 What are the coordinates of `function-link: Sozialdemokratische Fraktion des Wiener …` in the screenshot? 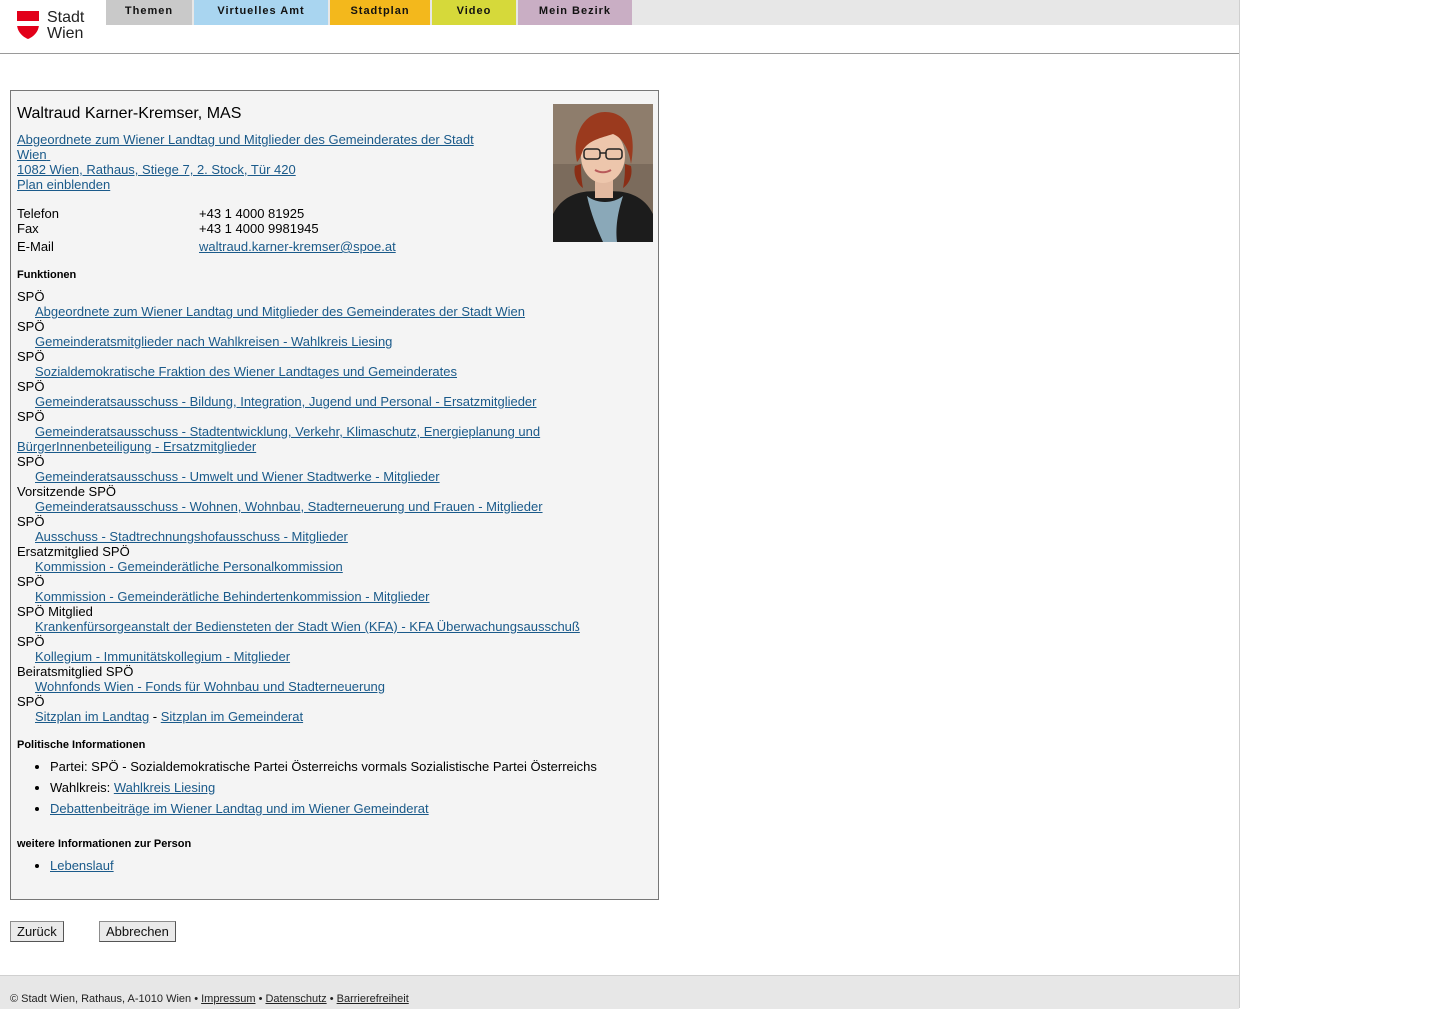 It's located at (332, 371).